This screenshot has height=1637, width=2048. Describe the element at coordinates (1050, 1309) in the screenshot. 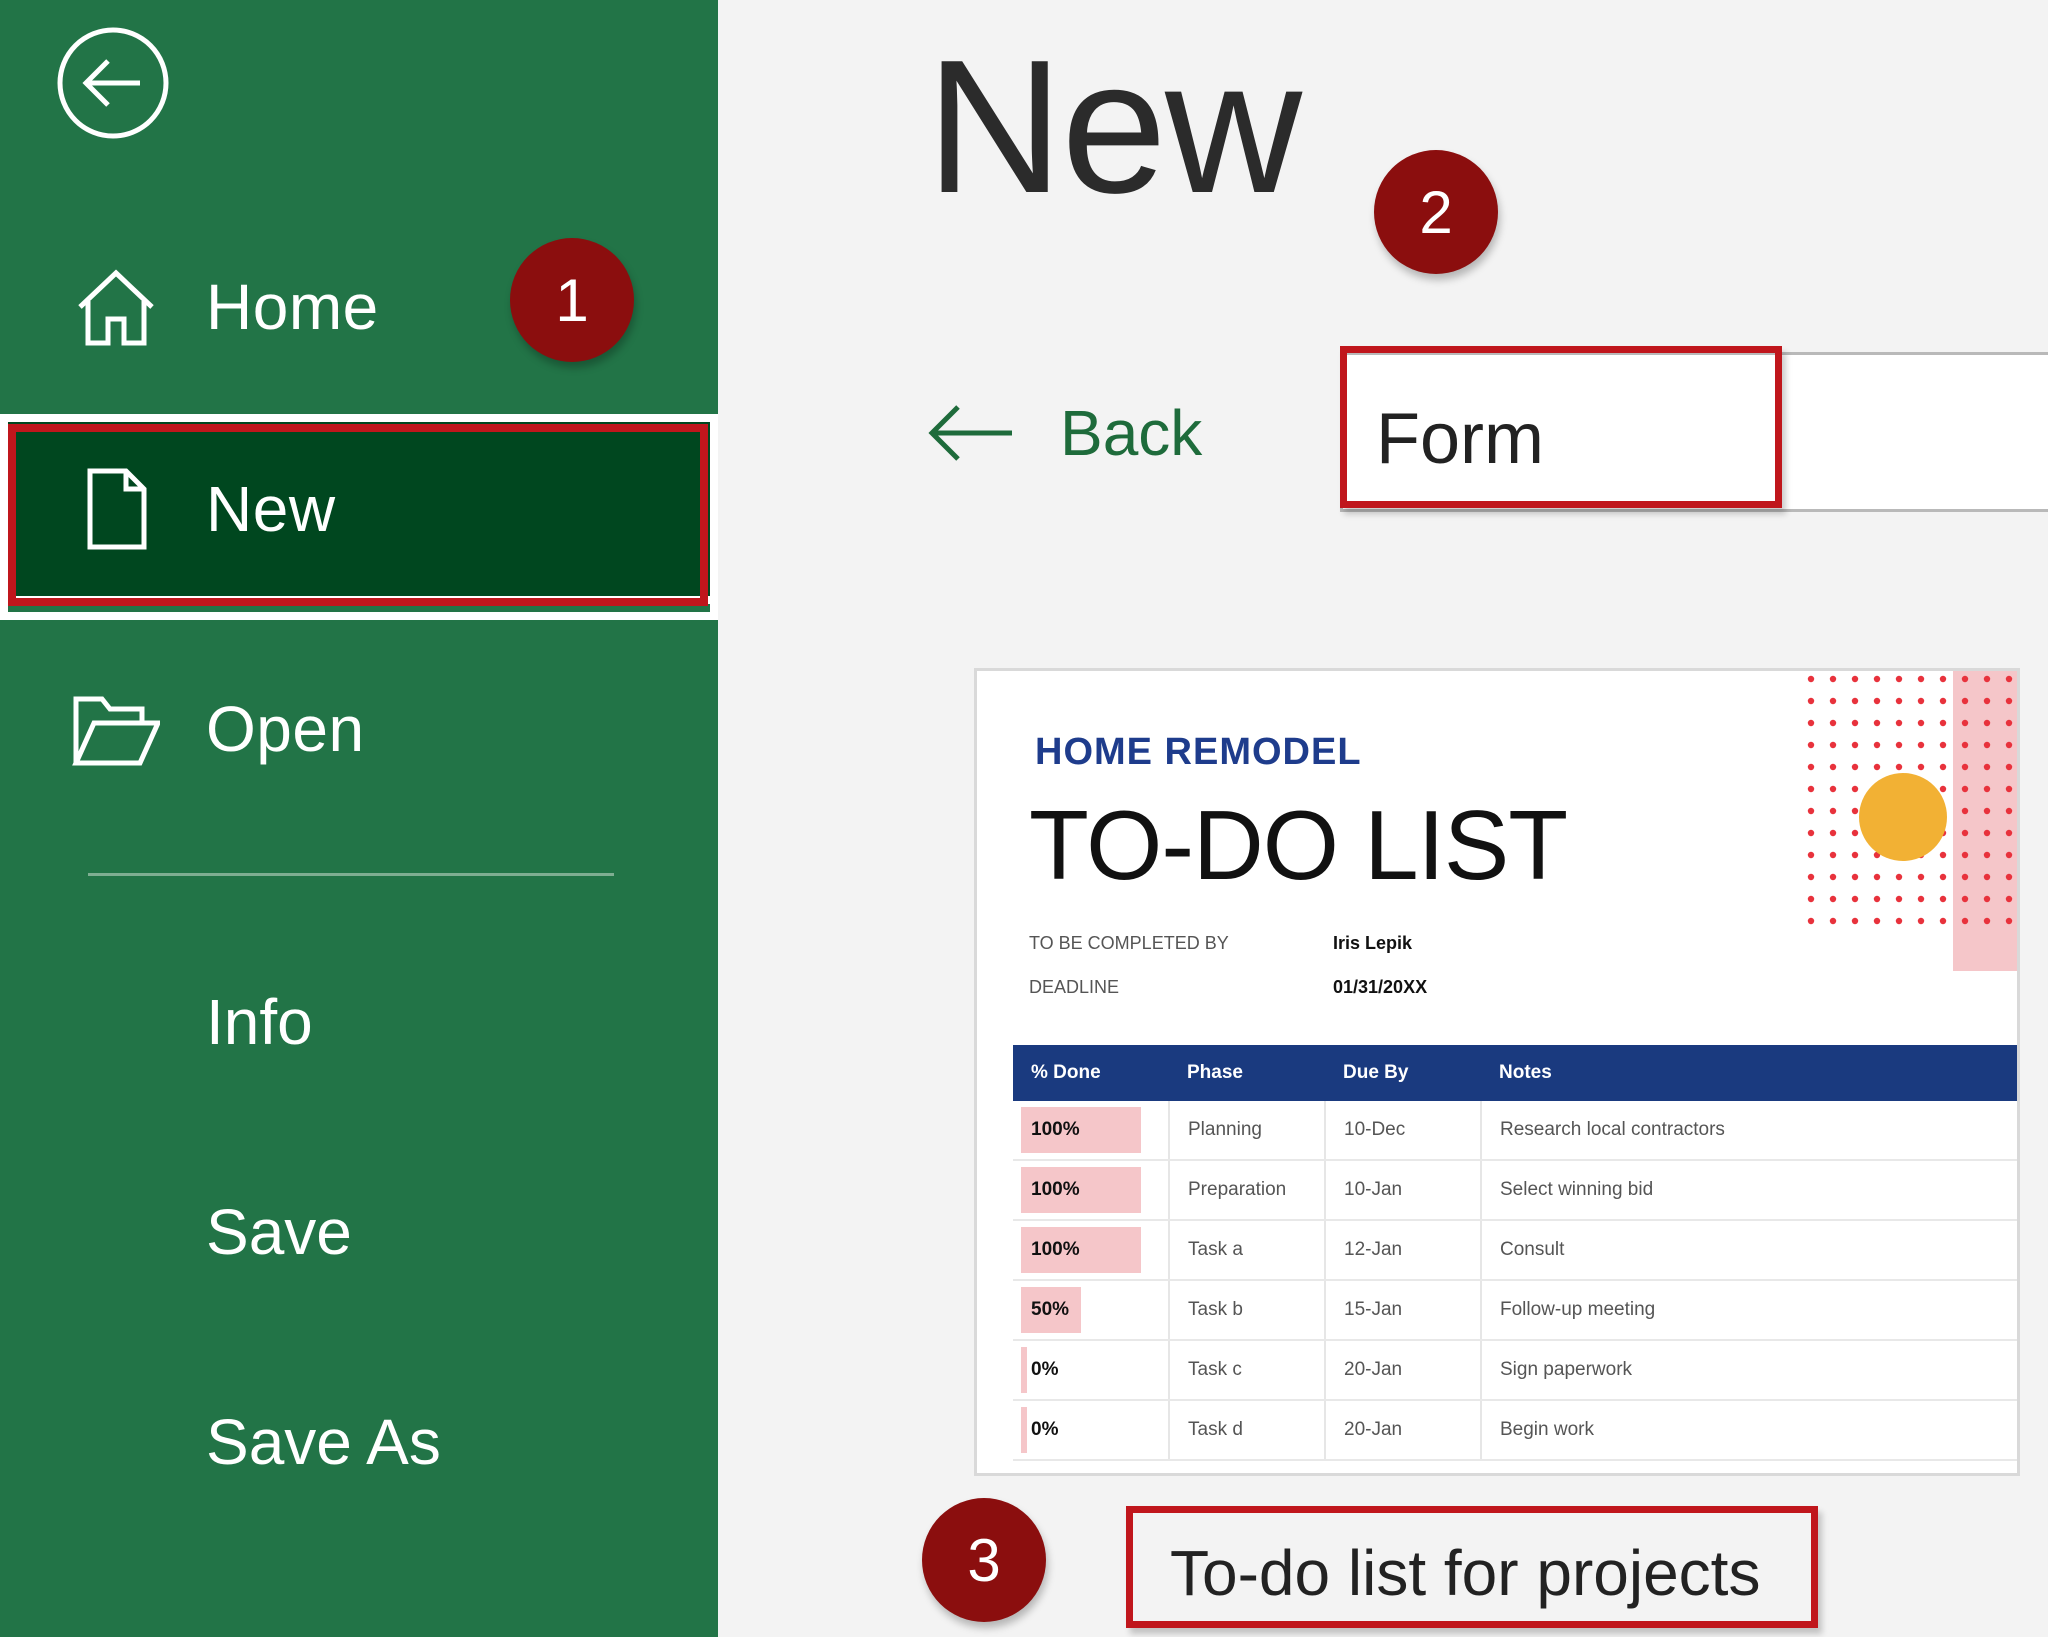

I see `percent-done-text: 50%` at that location.